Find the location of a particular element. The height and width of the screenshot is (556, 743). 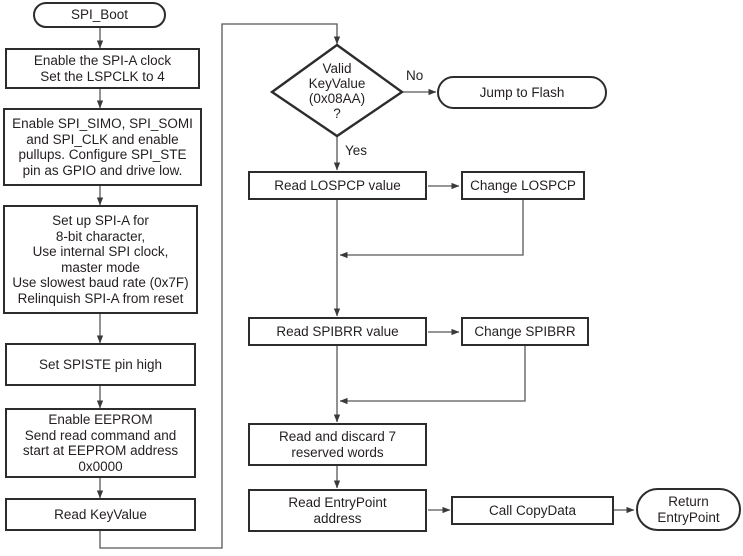

node-change-lospcp: Change LOSPCP is located at coordinates (523, 185).